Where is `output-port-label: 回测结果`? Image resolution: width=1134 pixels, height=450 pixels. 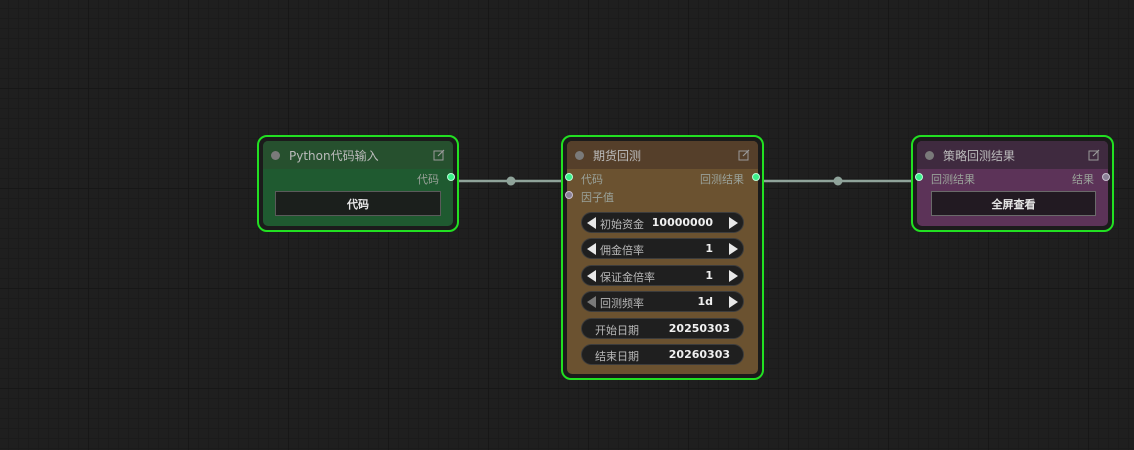 output-port-label: 回测结果 is located at coordinates (722, 179).